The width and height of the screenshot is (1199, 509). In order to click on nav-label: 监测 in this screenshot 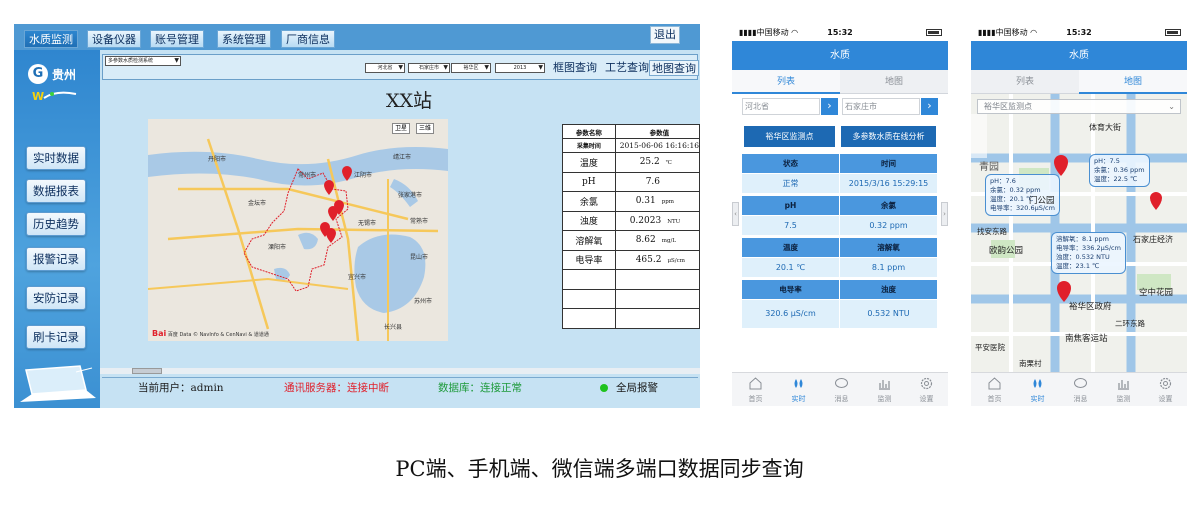, I will do `click(1123, 399)`.